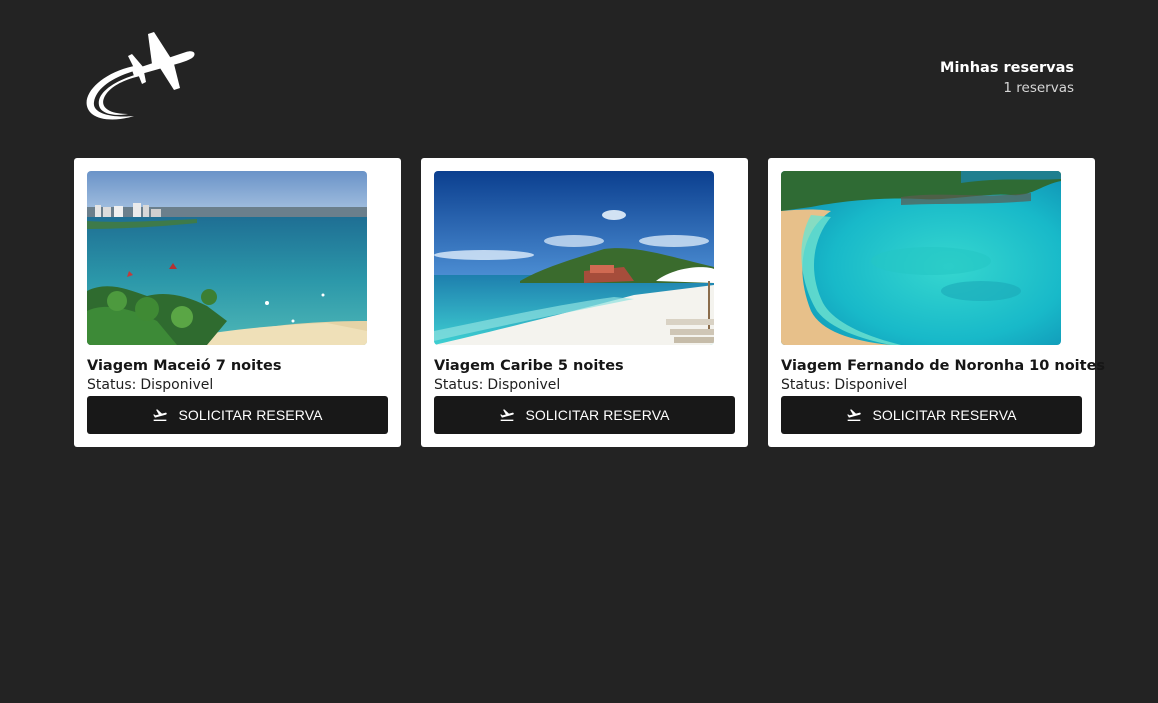  What do you see at coordinates (184, 366) in the screenshot?
I see `trip-title: Viagem Maceió 7 noites` at bounding box center [184, 366].